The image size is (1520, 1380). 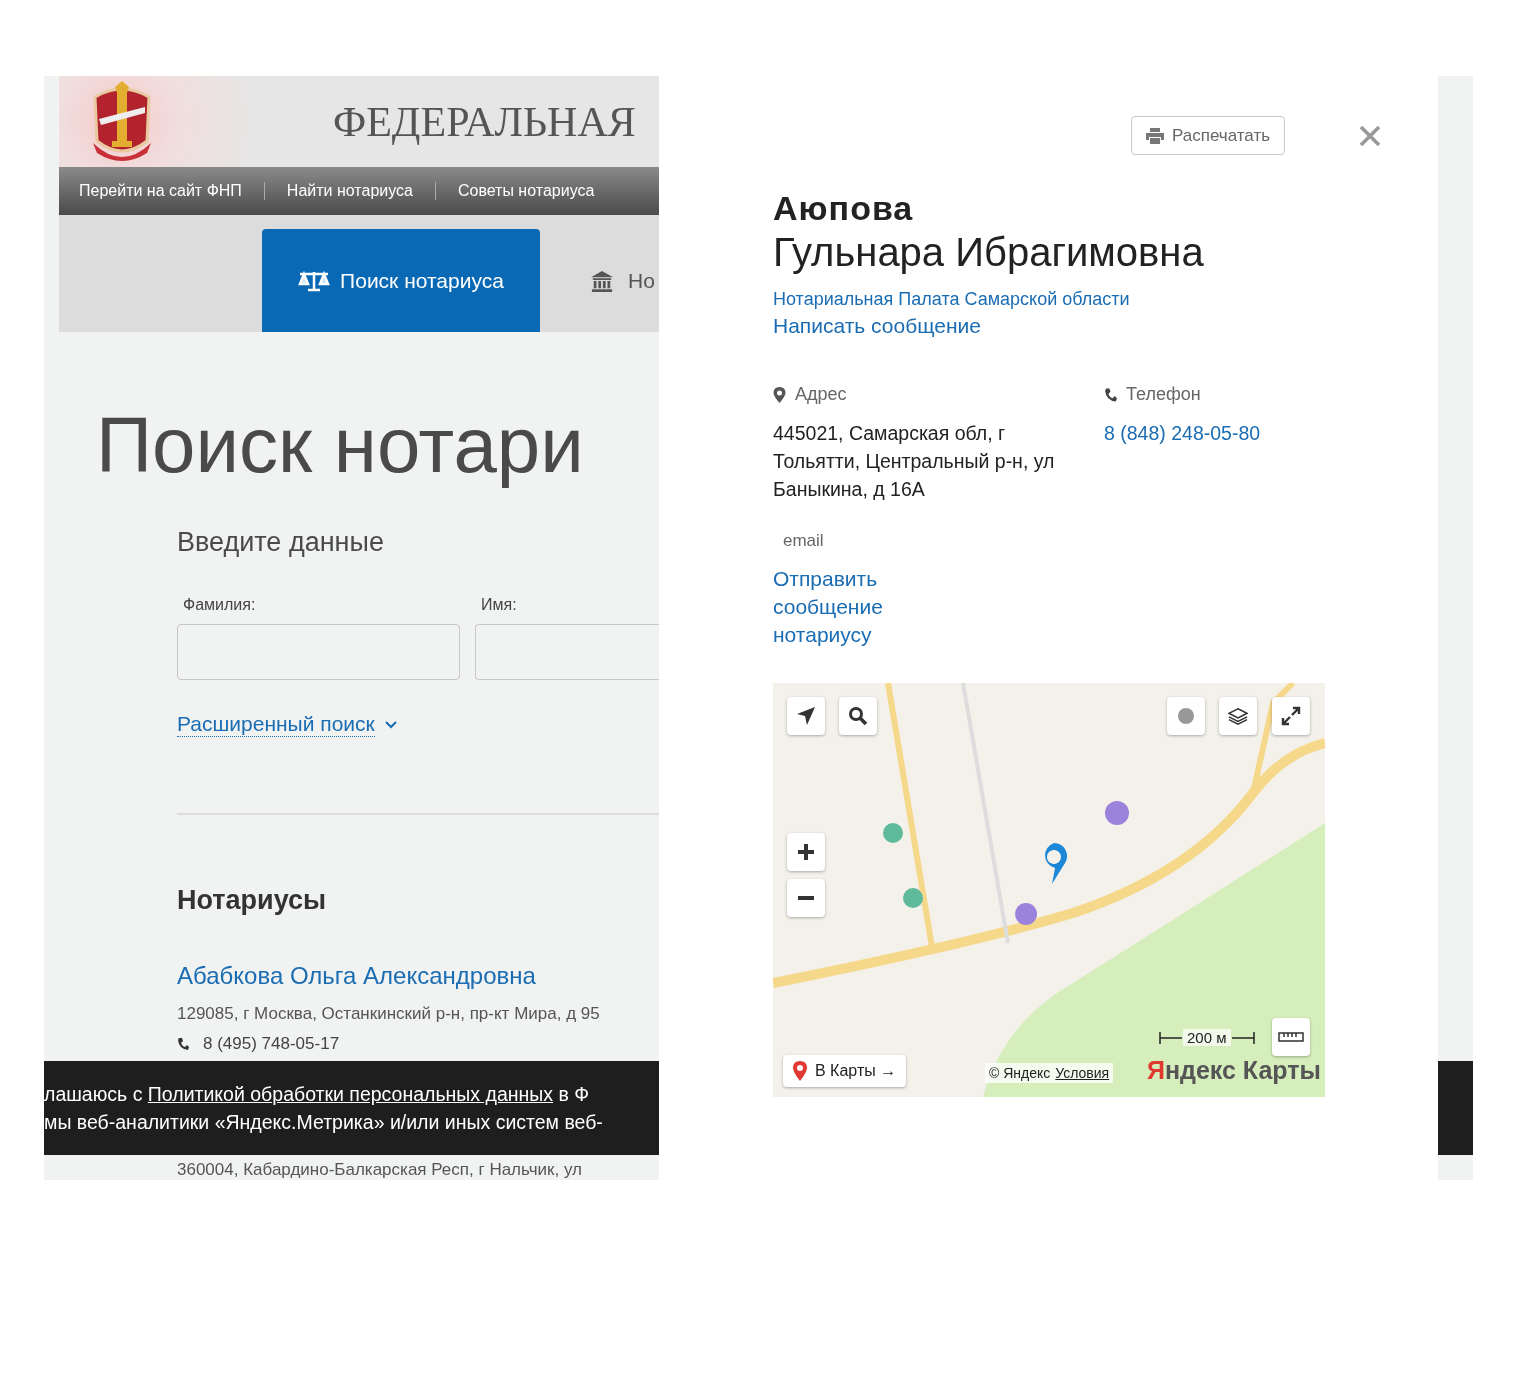 I want to click on address-value: 445021, Самарская обл, г Тольятти, Центральный р-н, ул Баныкина, д 16А, so click(x=914, y=461).